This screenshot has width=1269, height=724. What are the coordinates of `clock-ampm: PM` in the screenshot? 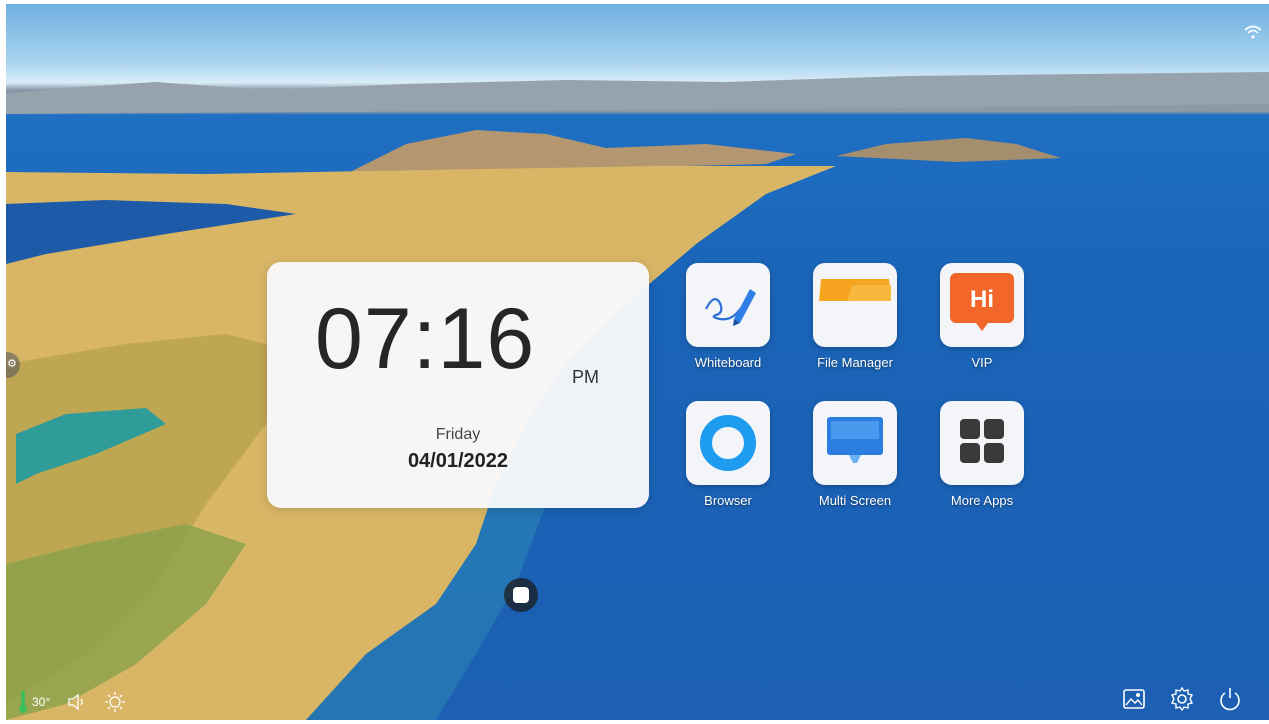 It's located at (585, 377).